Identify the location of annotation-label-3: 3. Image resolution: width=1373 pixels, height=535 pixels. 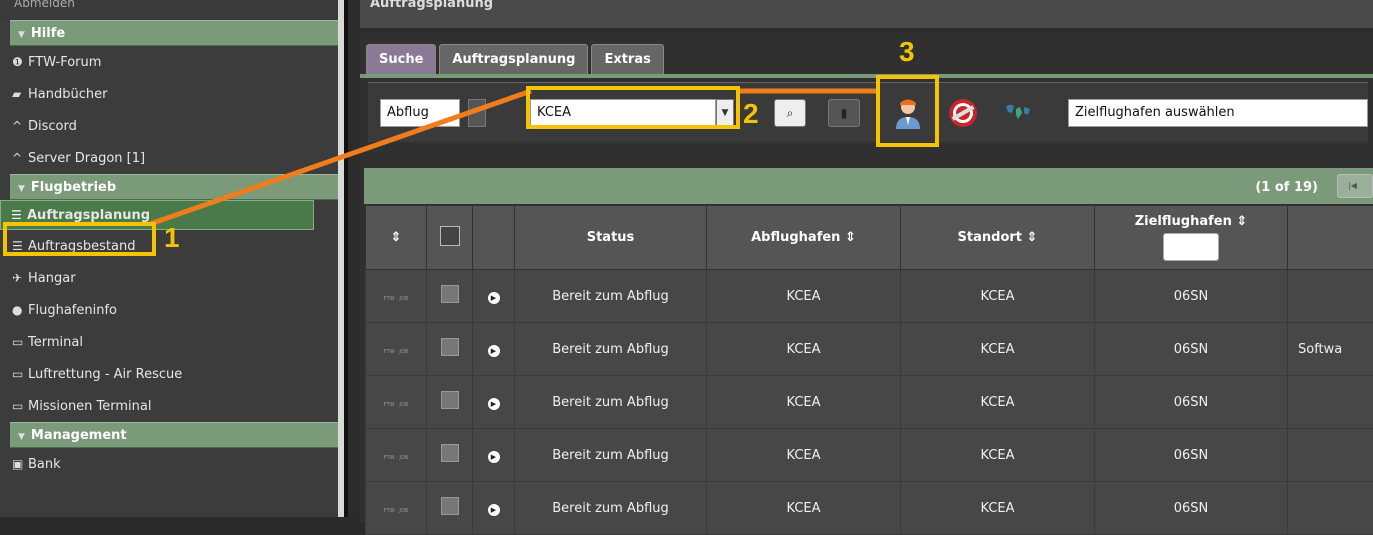
(907, 52).